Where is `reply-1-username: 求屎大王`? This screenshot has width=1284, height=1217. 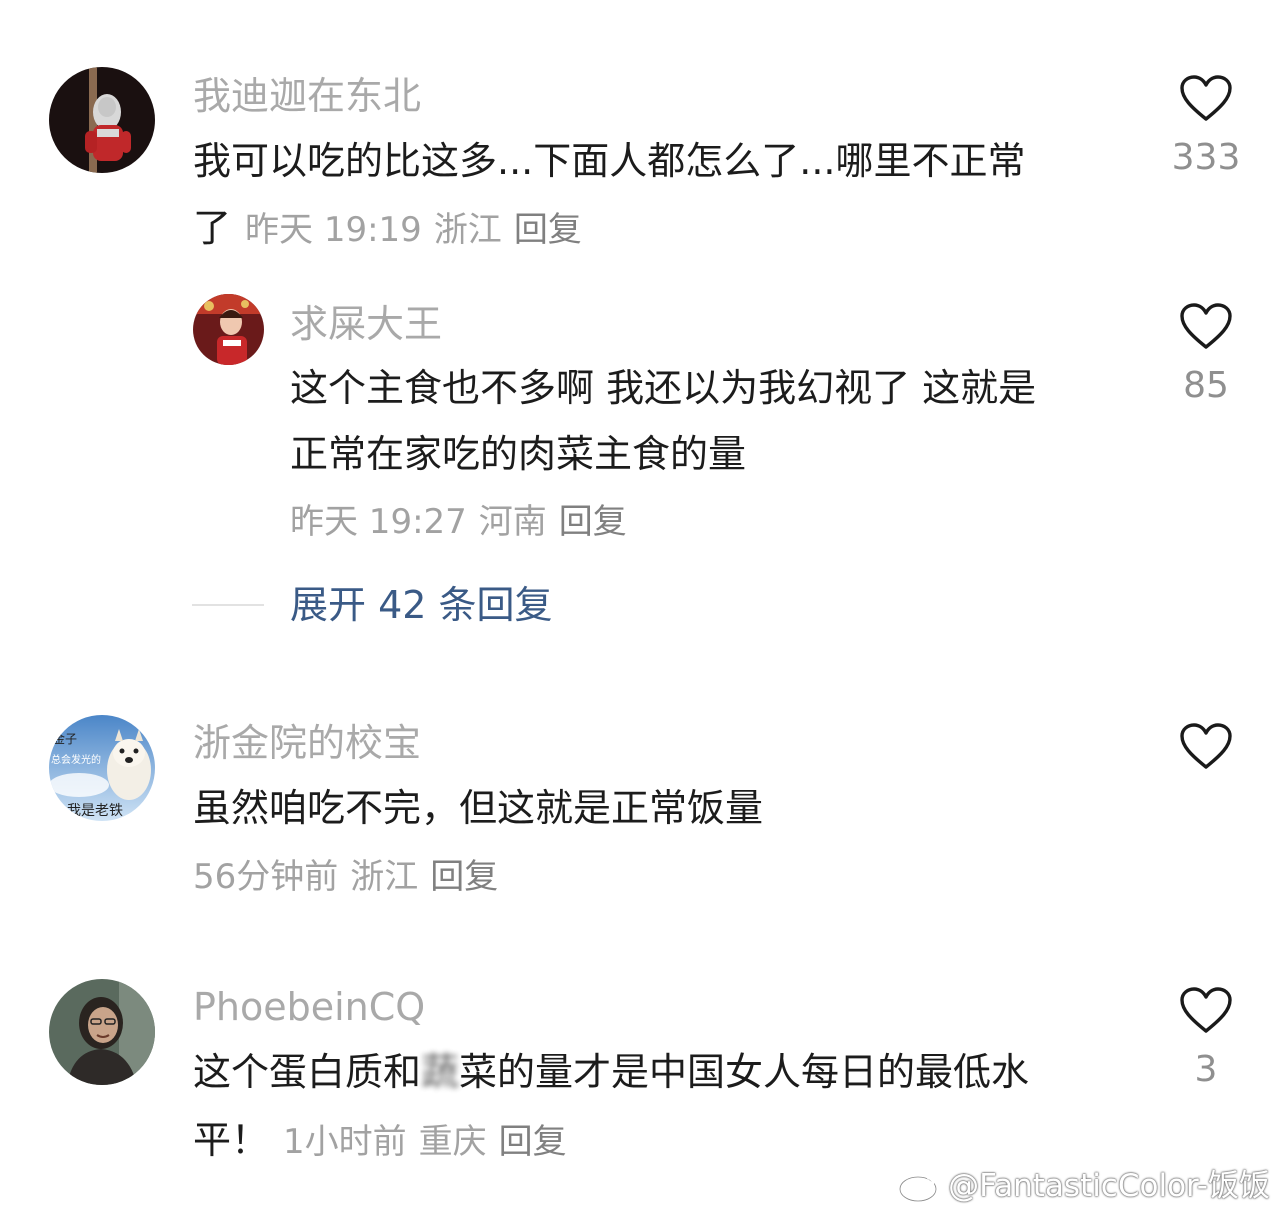 reply-1-username: 求屎大王 is located at coordinates (366, 324).